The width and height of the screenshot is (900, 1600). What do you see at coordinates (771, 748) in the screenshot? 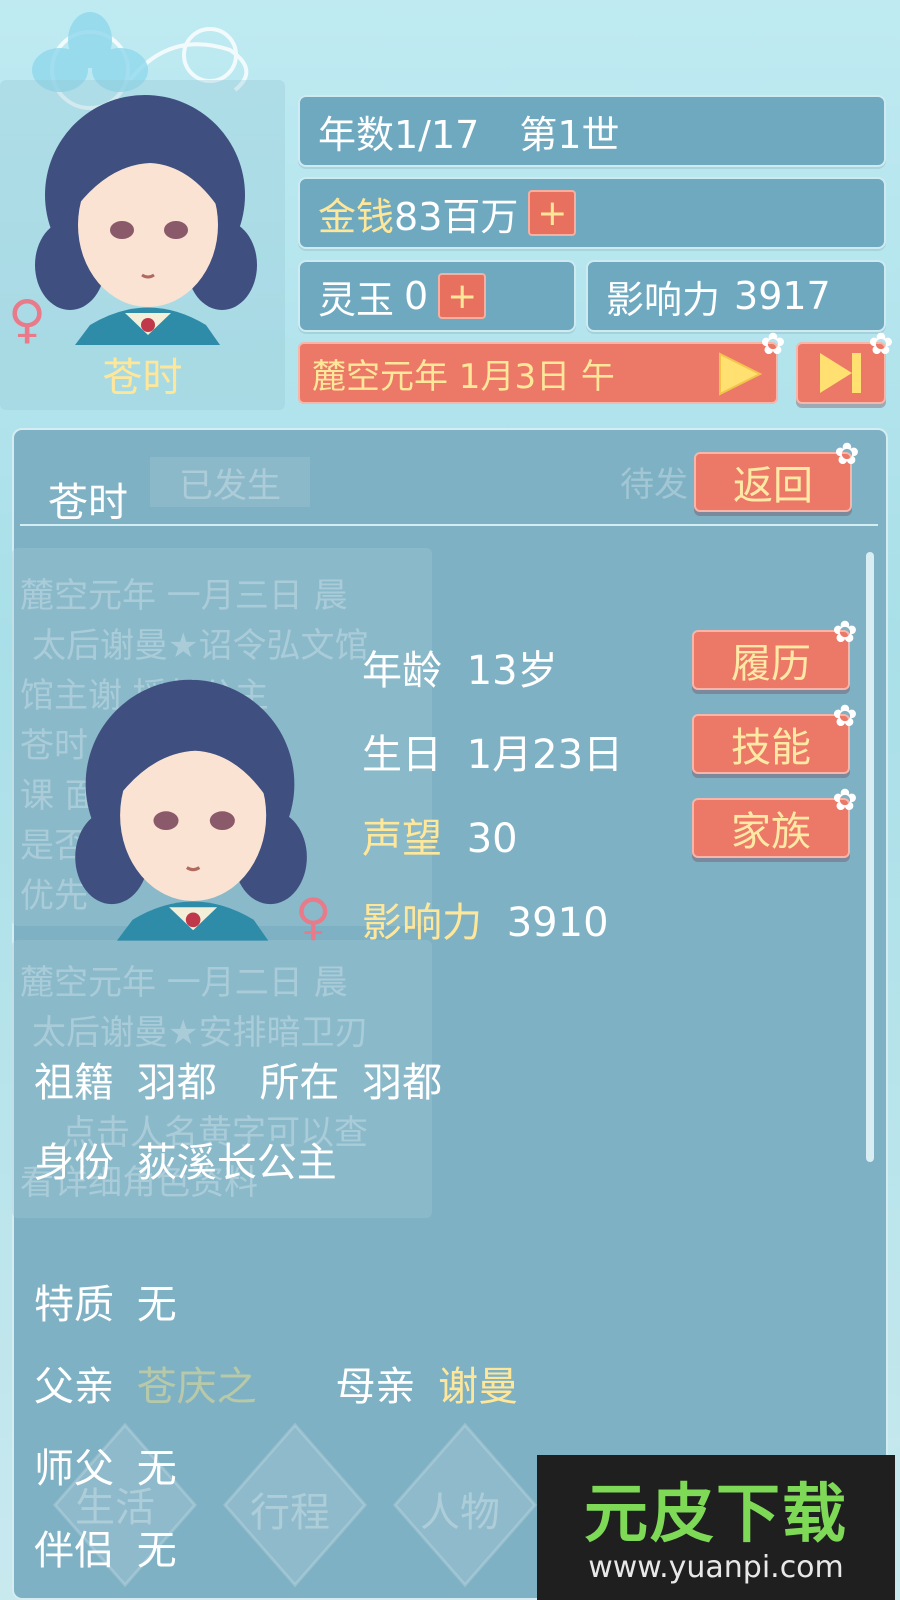
I see `skills-button-label: 技能` at bounding box center [771, 748].